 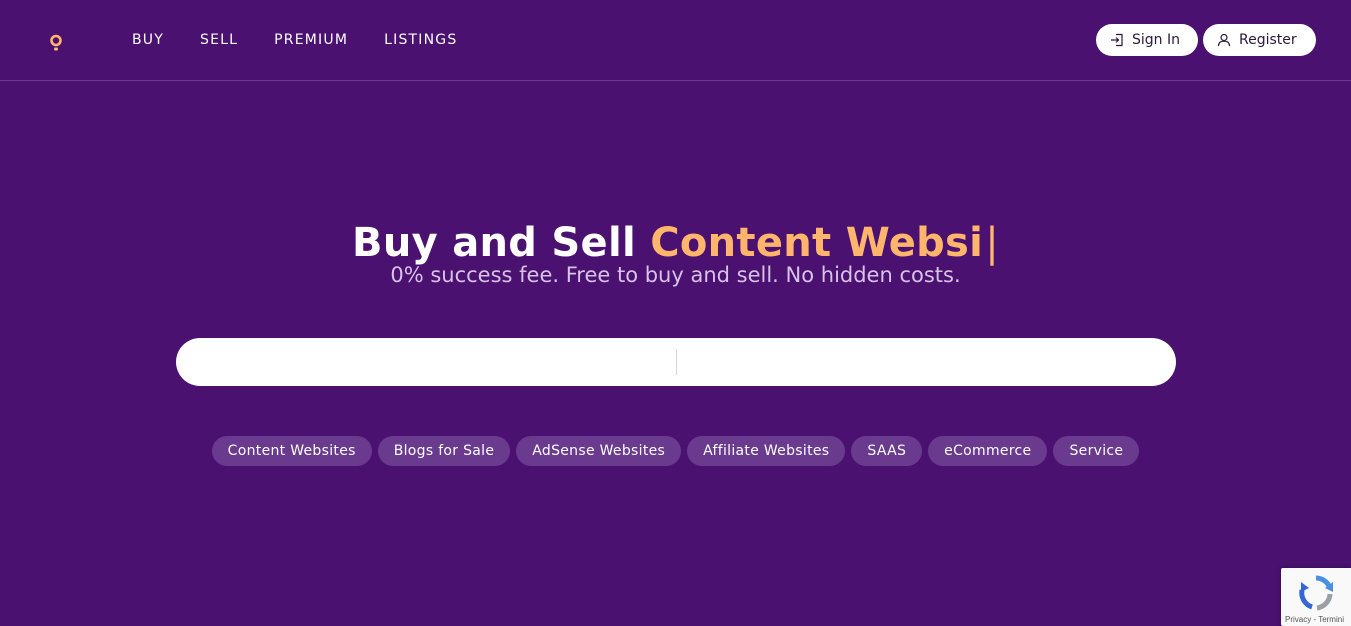 I want to click on search-bar, so click(x=676, y=363).